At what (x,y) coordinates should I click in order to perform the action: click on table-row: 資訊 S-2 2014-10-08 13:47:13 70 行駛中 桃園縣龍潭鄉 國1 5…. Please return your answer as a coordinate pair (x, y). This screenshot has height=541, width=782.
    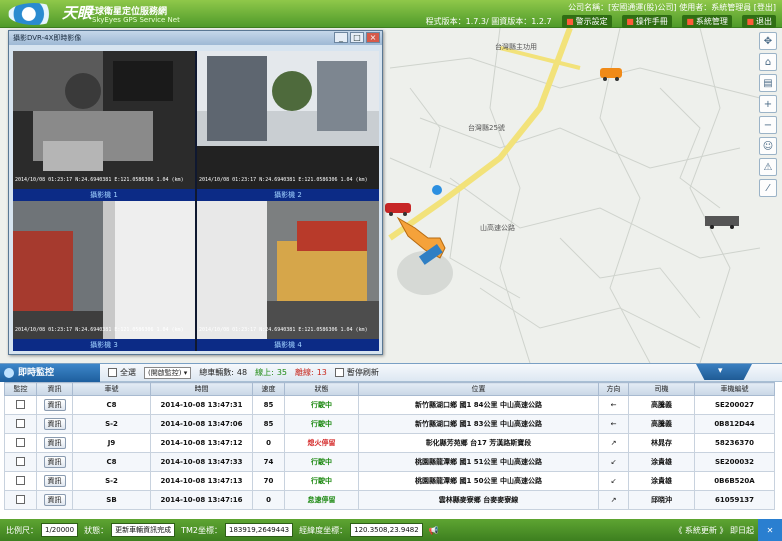
    Looking at the image, I should click on (389, 481).